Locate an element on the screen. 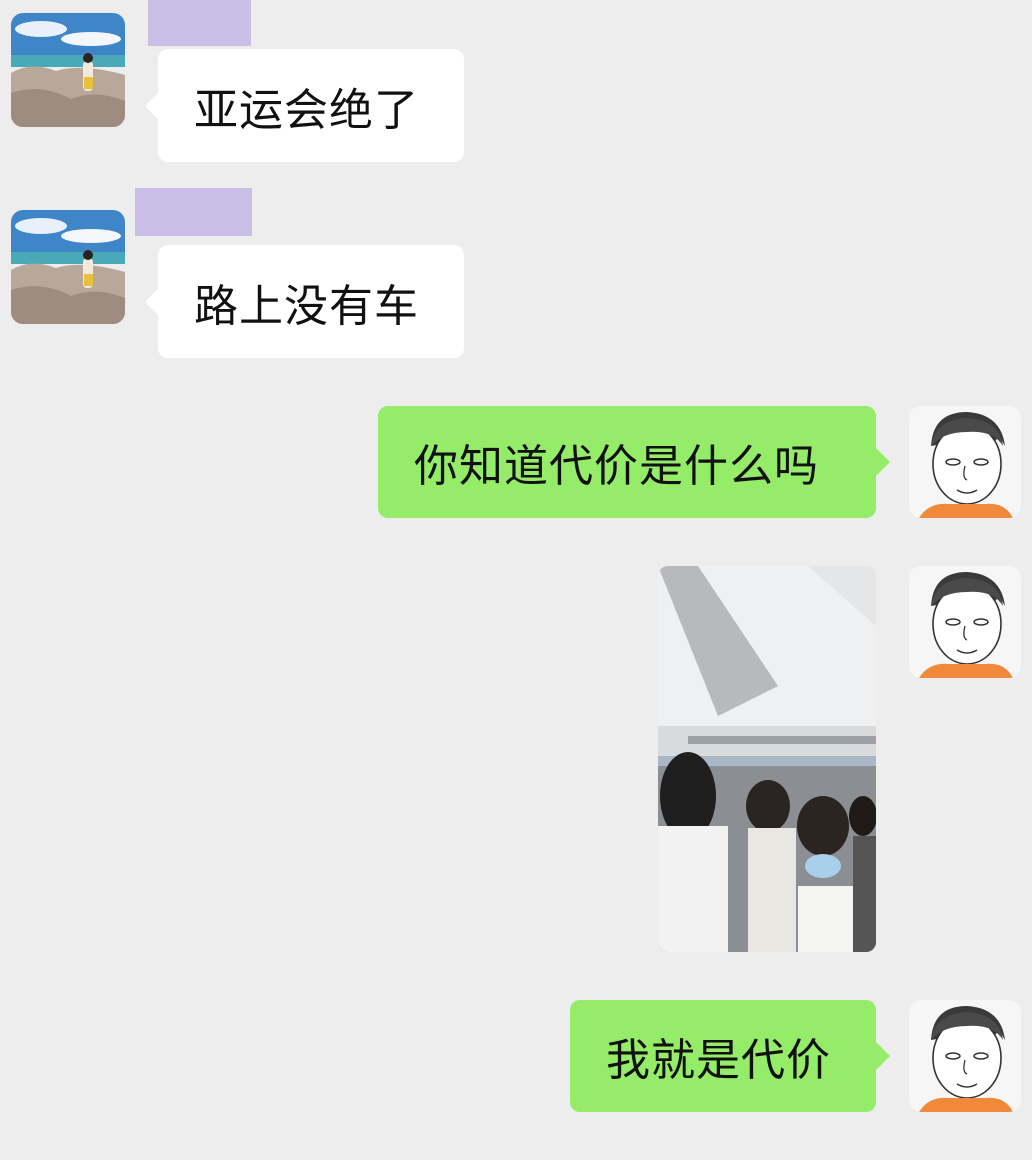 Image resolution: width=1032 pixels, height=1160 pixels. message-bubble-incoming: 路上没有车 is located at coordinates (311, 301).